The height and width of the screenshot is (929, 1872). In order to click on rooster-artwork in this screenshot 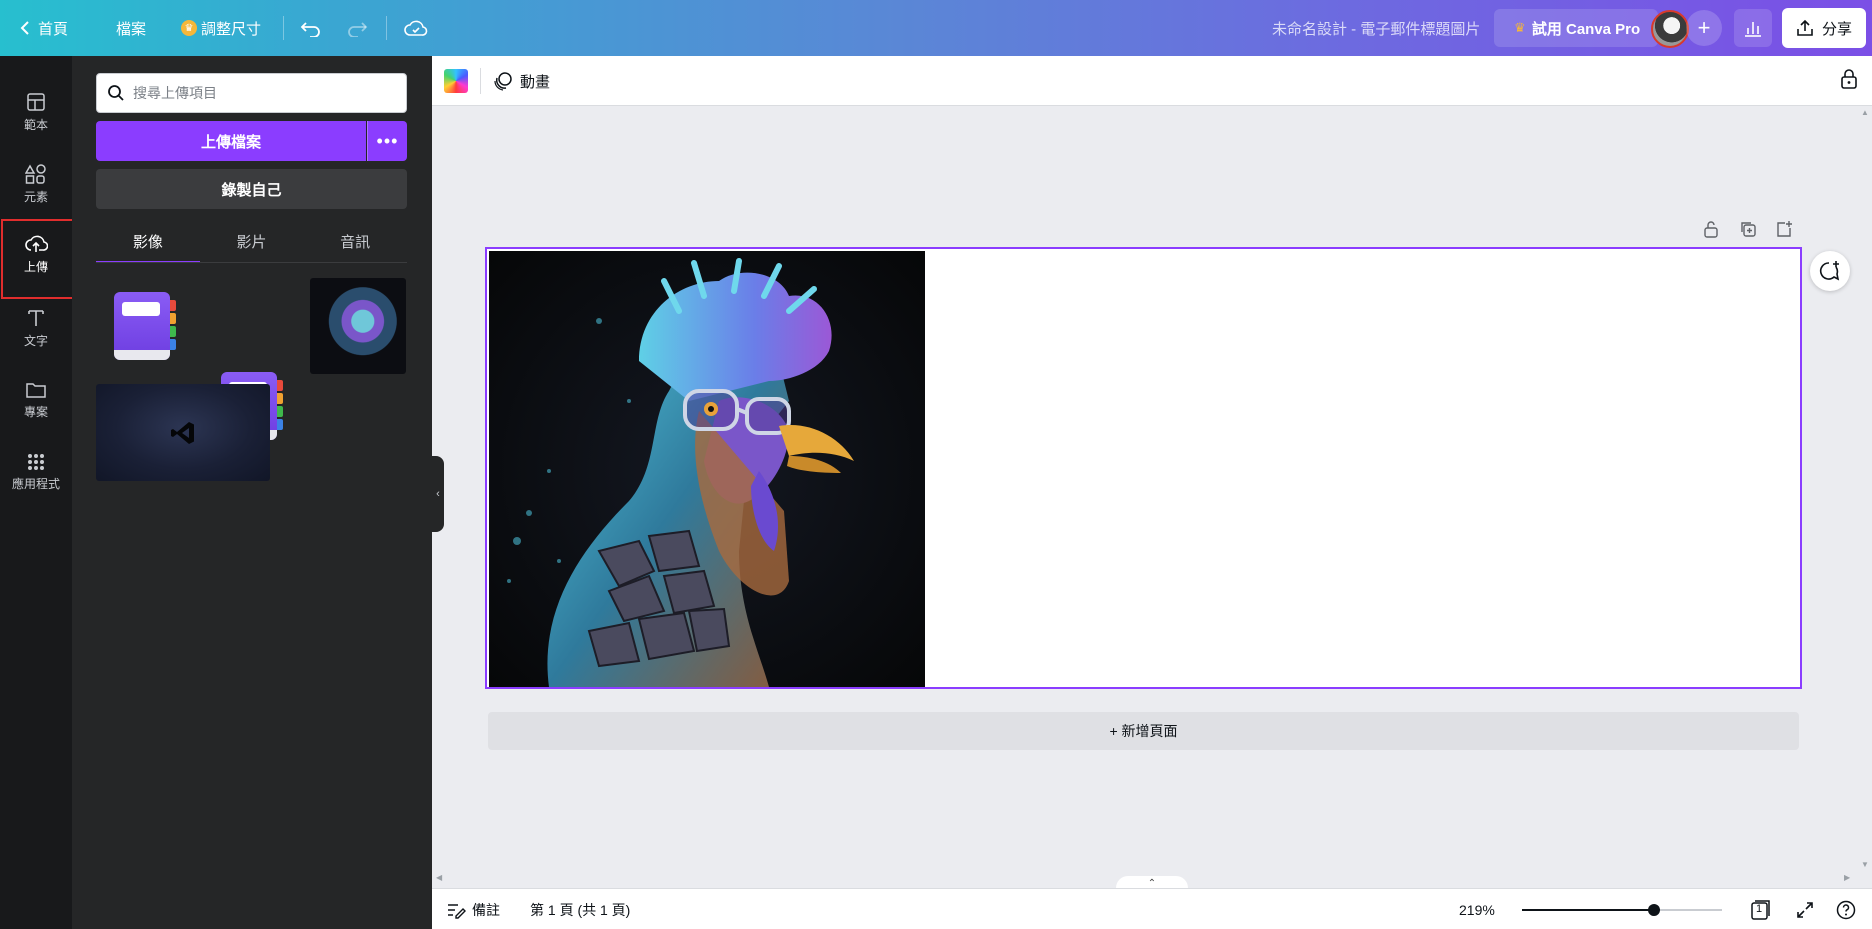, I will do `click(707, 469)`.